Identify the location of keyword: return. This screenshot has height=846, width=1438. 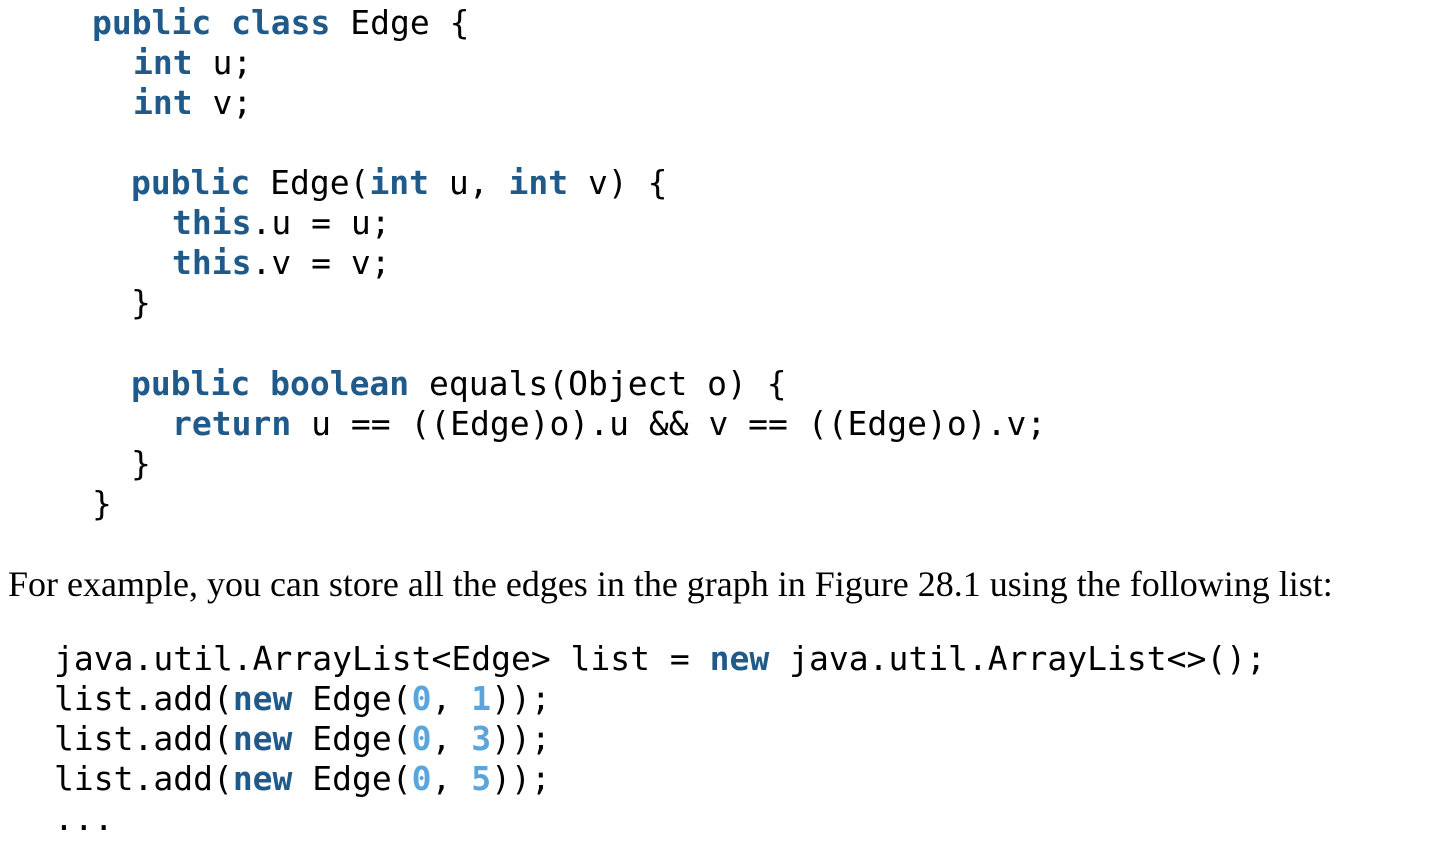
(232, 423).